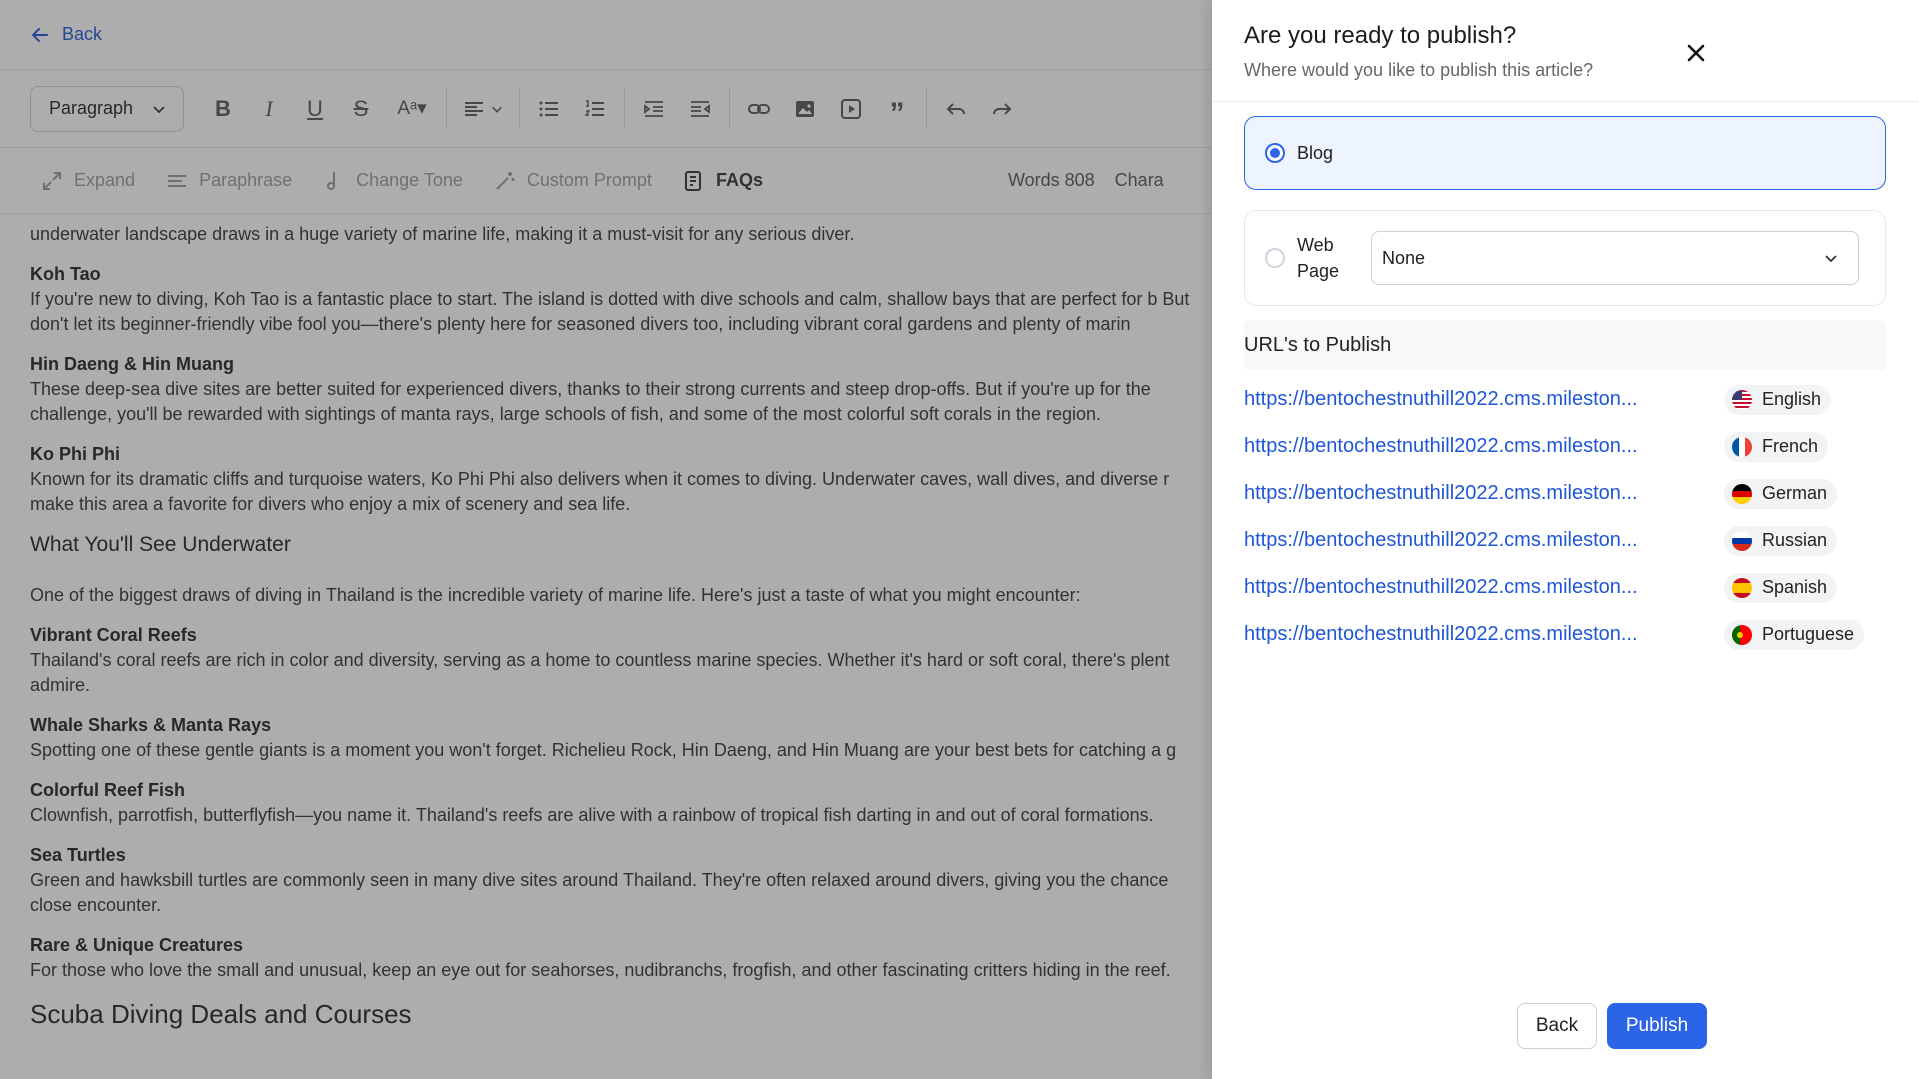  What do you see at coordinates (1742, 399) in the screenshot?
I see `us-flag-icon` at bounding box center [1742, 399].